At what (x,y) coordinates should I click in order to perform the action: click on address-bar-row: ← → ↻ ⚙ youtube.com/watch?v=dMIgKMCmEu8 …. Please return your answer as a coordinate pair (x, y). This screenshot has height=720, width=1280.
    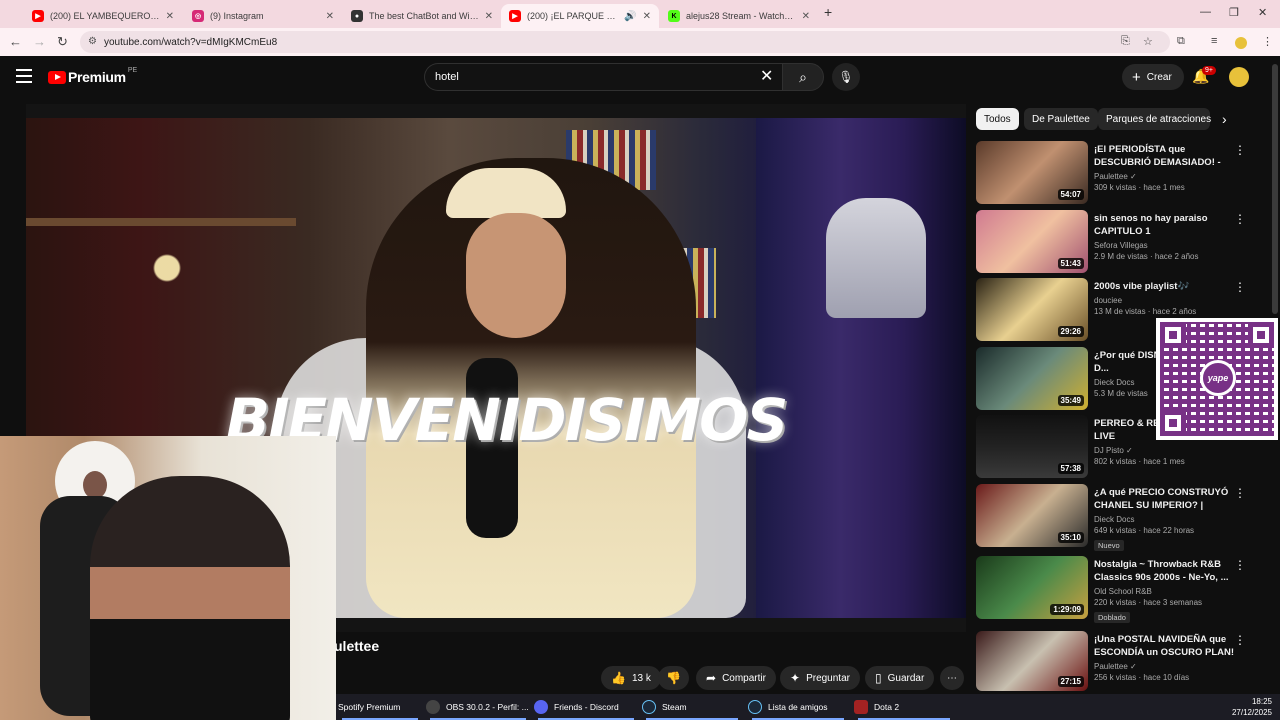
    Looking at the image, I should click on (640, 42).